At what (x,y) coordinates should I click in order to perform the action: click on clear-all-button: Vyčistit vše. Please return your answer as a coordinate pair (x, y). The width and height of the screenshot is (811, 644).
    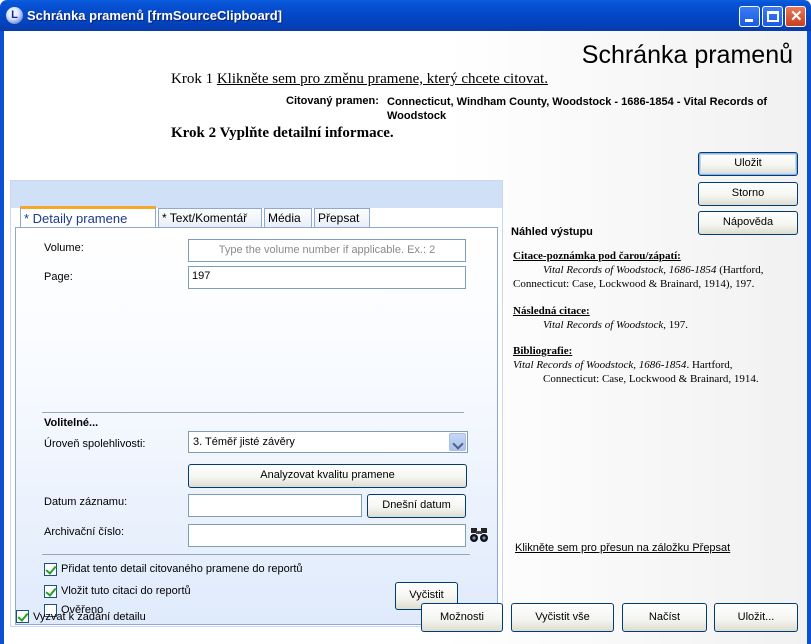
    Looking at the image, I should click on (562, 617).